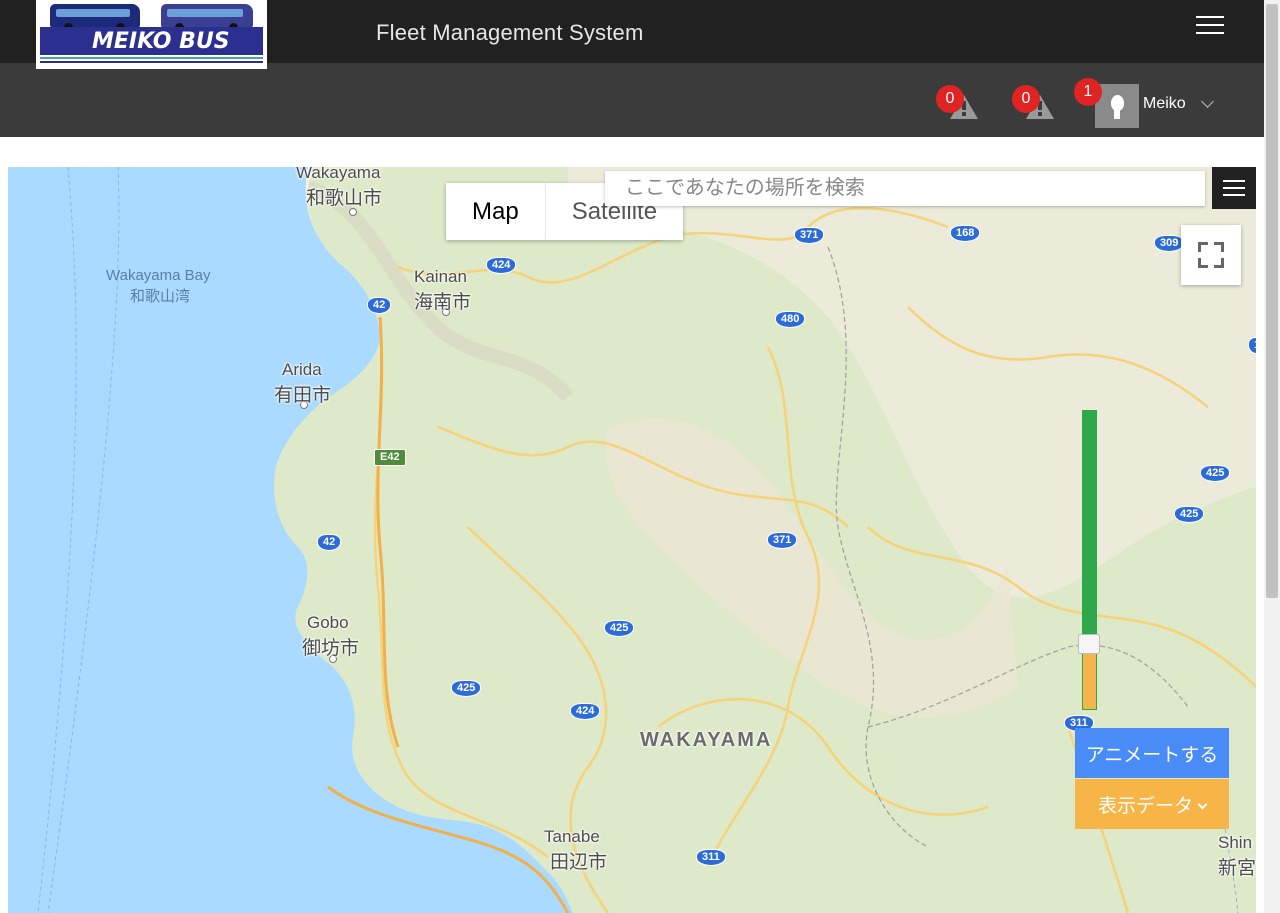 This screenshot has width=1280, height=913. Describe the element at coordinates (440, 276) in the screenshot. I see `map-label-kainan: Kainan` at that location.